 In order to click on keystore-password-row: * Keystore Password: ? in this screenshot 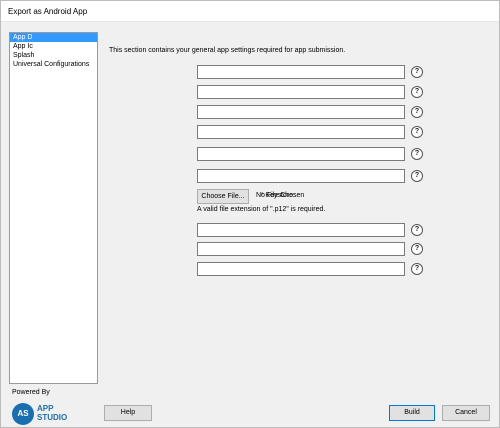, I will do `click(266, 230)`.